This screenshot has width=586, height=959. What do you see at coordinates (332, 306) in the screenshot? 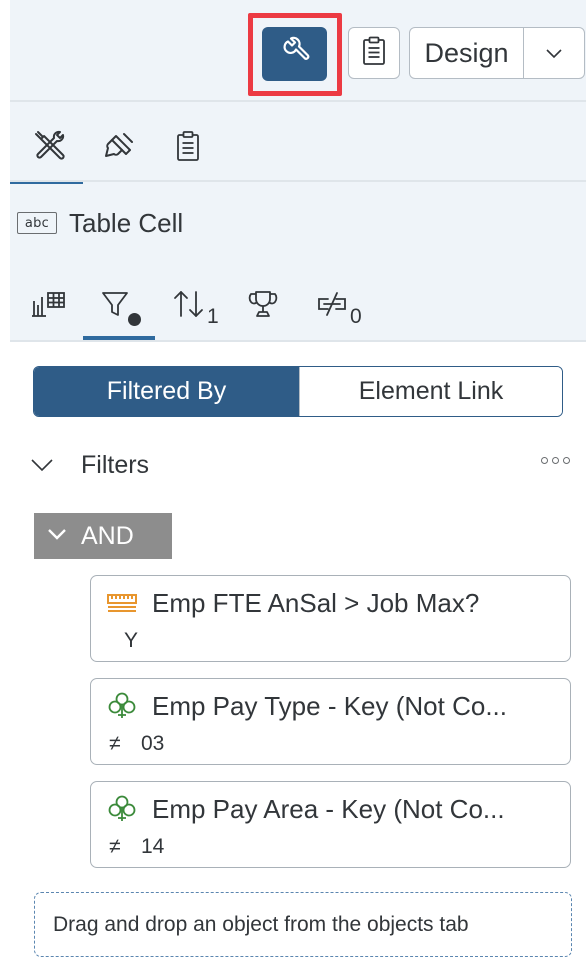
I see `no-link-icon` at bounding box center [332, 306].